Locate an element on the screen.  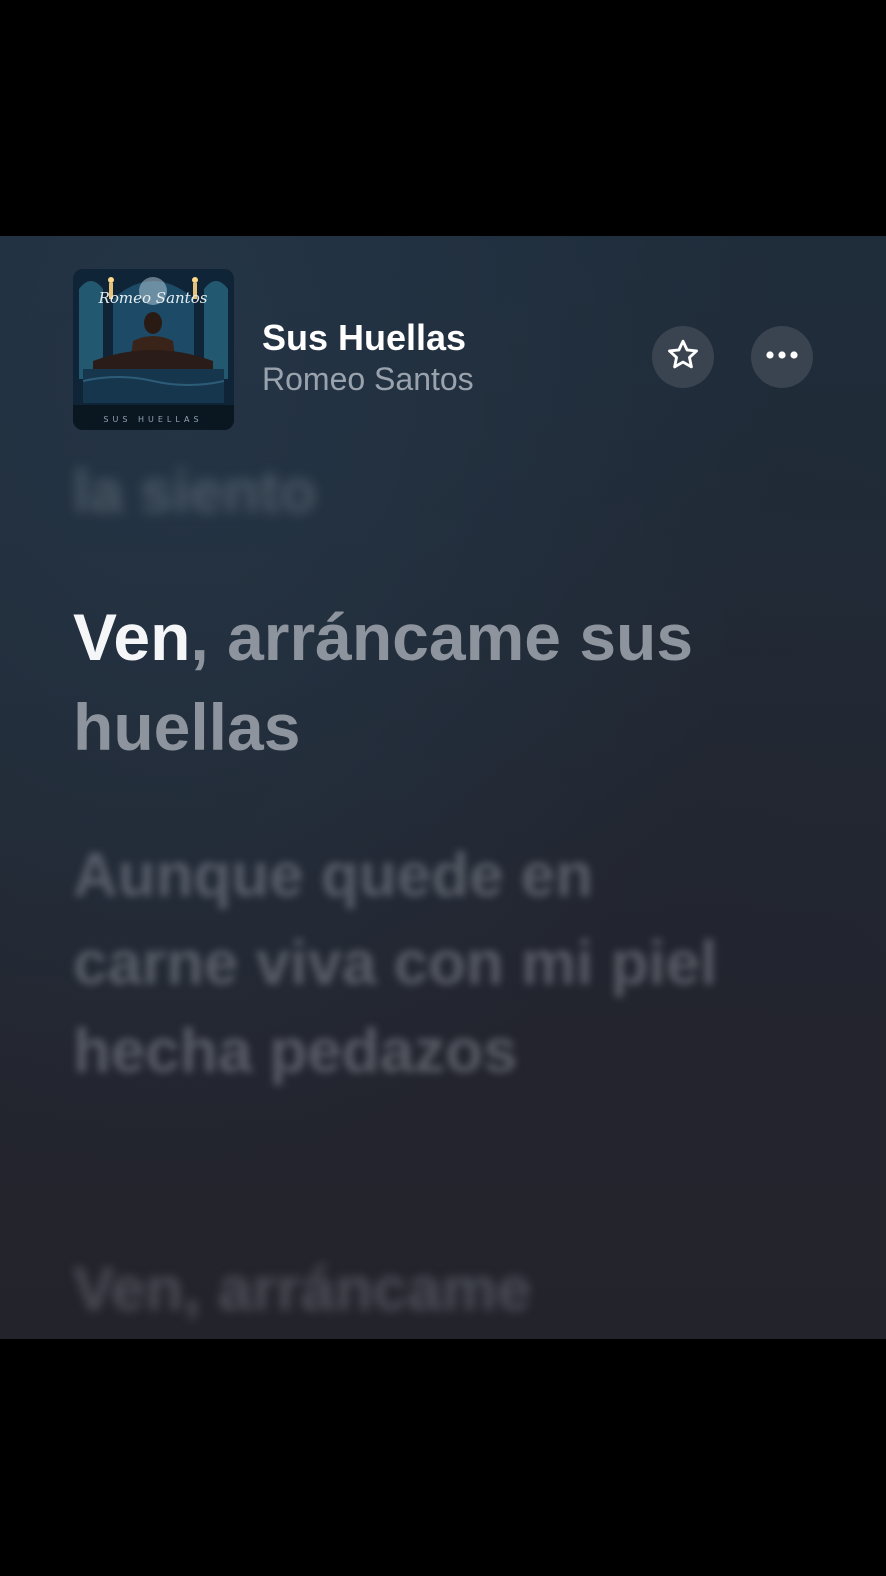
lyric-line-following: Ven, arráncame is located at coordinates (423, 1290).